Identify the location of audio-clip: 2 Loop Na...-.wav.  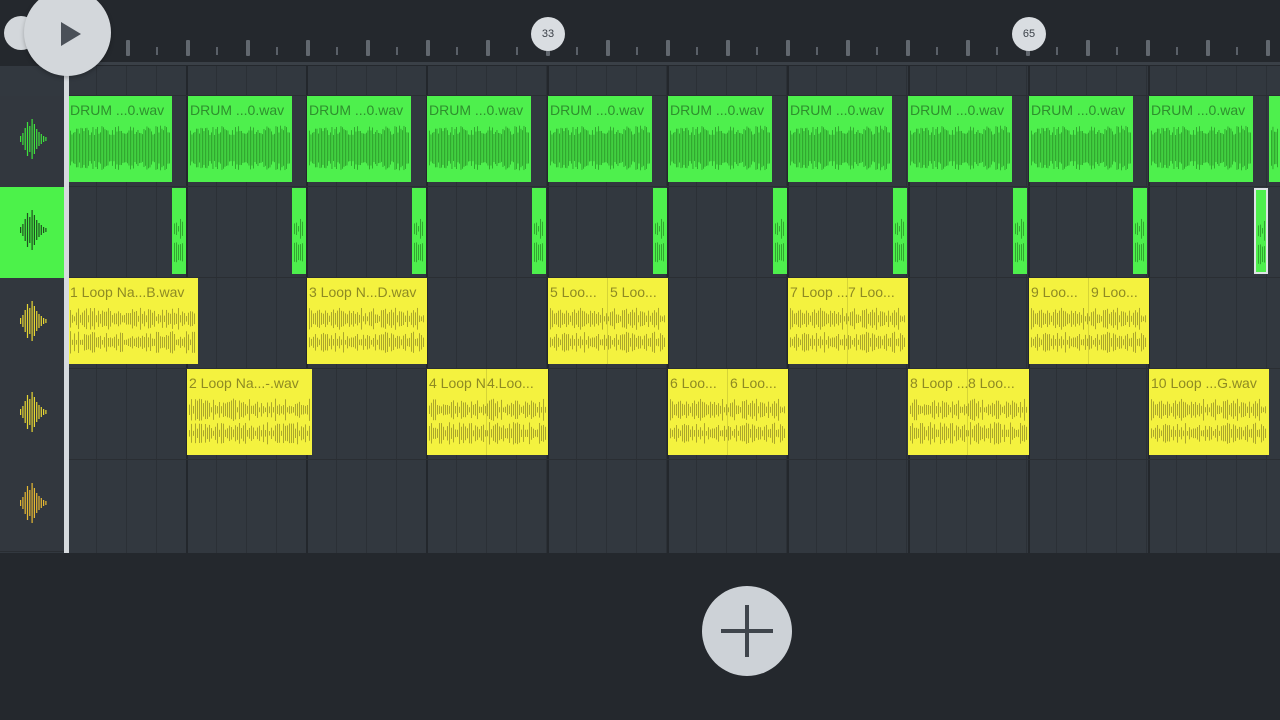
(249, 412).